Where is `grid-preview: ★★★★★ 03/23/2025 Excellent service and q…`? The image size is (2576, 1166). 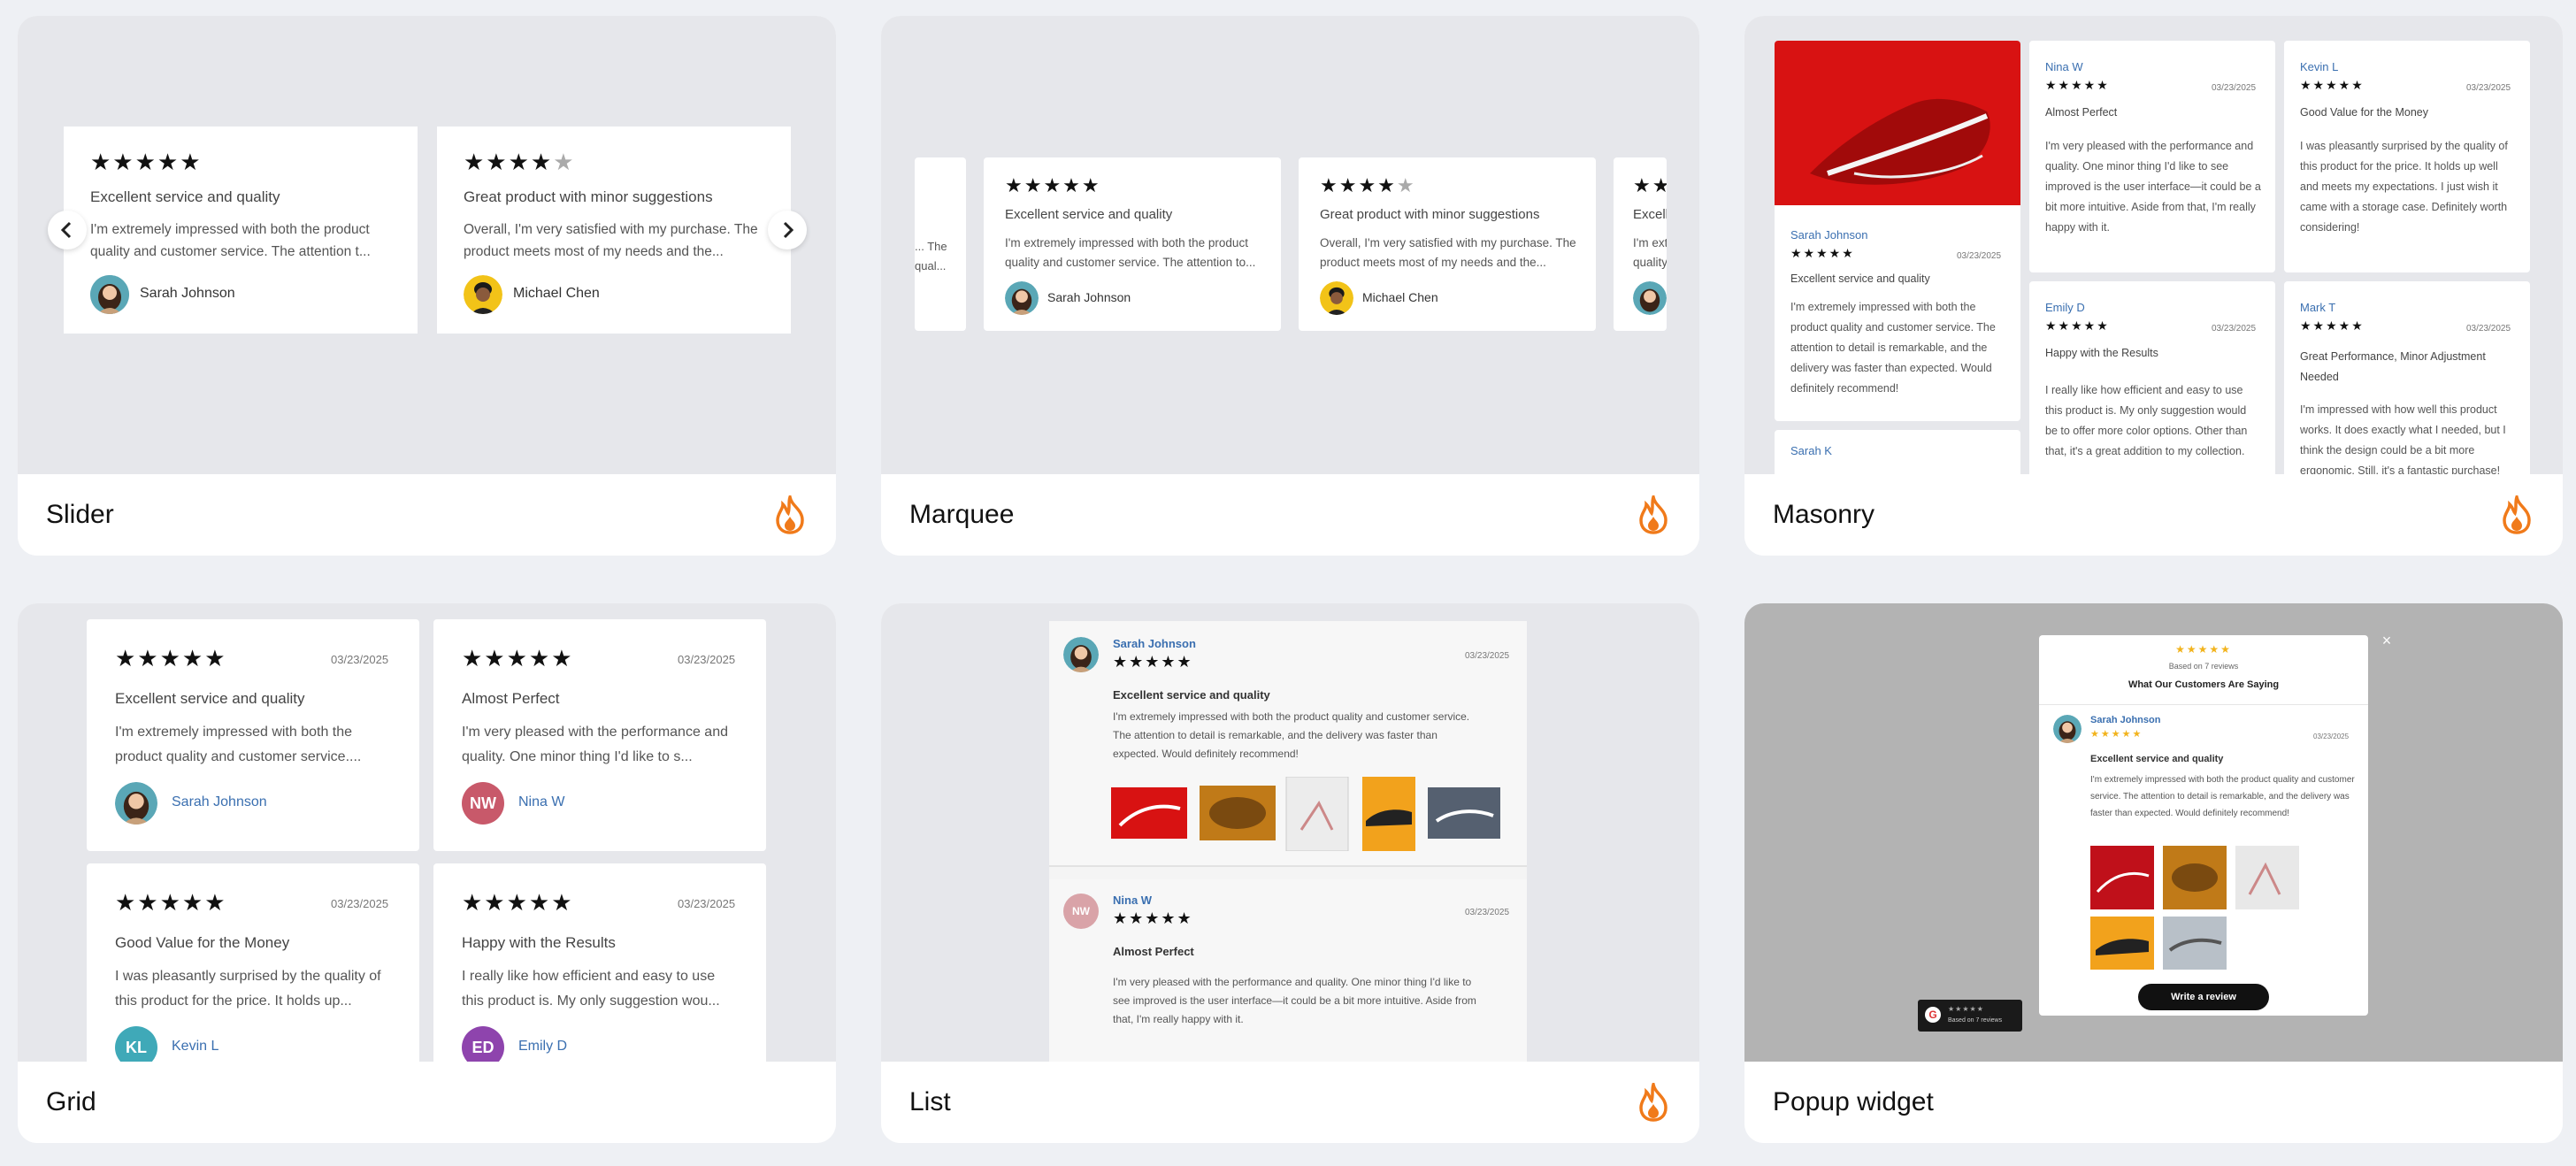
grid-preview: ★★★★★ 03/23/2025 Excellent service and q… is located at coordinates (427, 833).